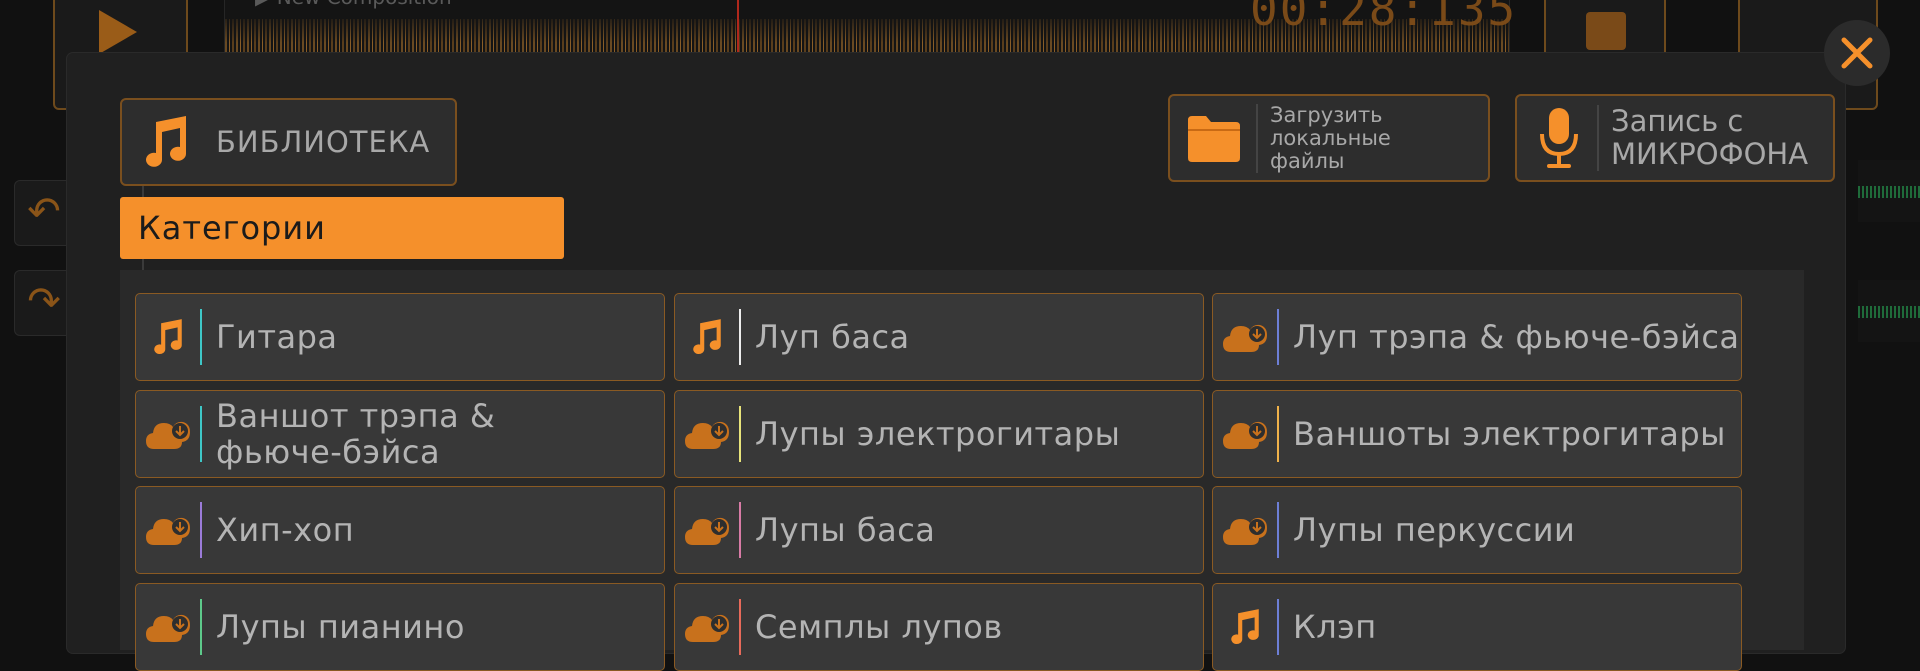 This screenshot has height=671, width=1920. What do you see at coordinates (285, 530) in the screenshot?
I see `category-label: Хип-хоп` at bounding box center [285, 530].